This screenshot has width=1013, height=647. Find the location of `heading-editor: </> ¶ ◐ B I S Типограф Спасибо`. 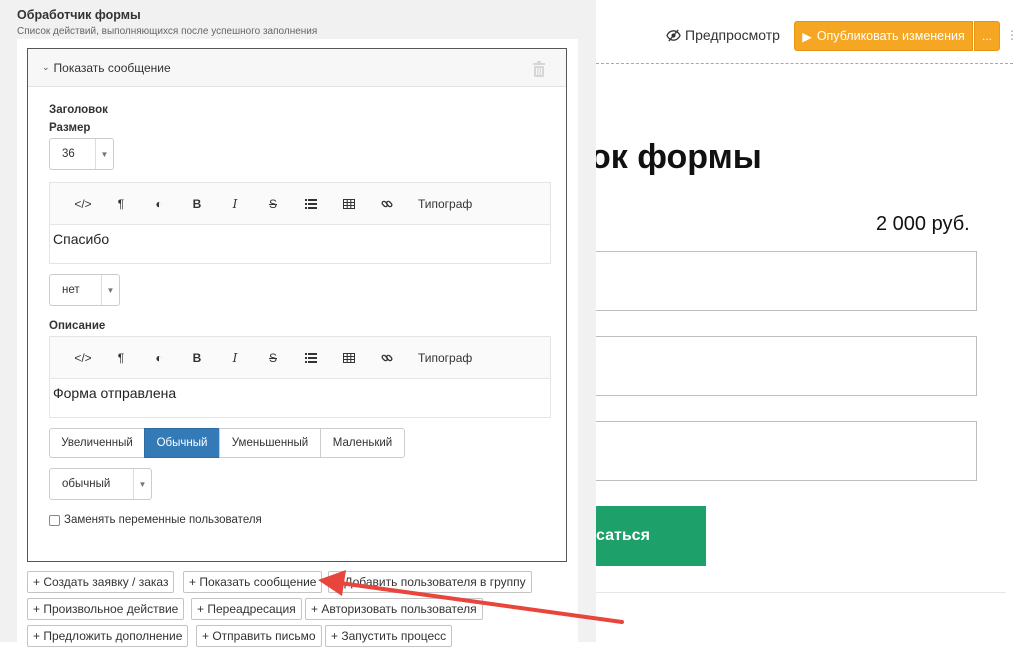

heading-editor: </> ¶ ◐ B I S Типограф Спасибо is located at coordinates (300, 223).